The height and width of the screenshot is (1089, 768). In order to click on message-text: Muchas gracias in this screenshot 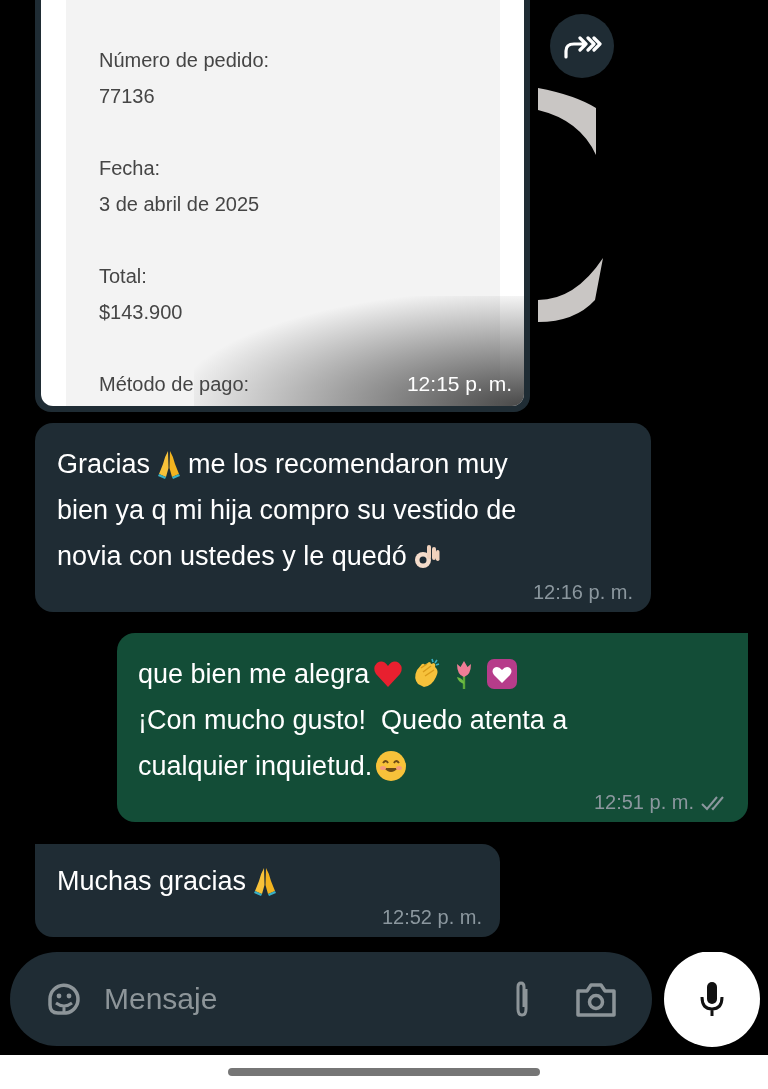, I will do `click(152, 881)`.